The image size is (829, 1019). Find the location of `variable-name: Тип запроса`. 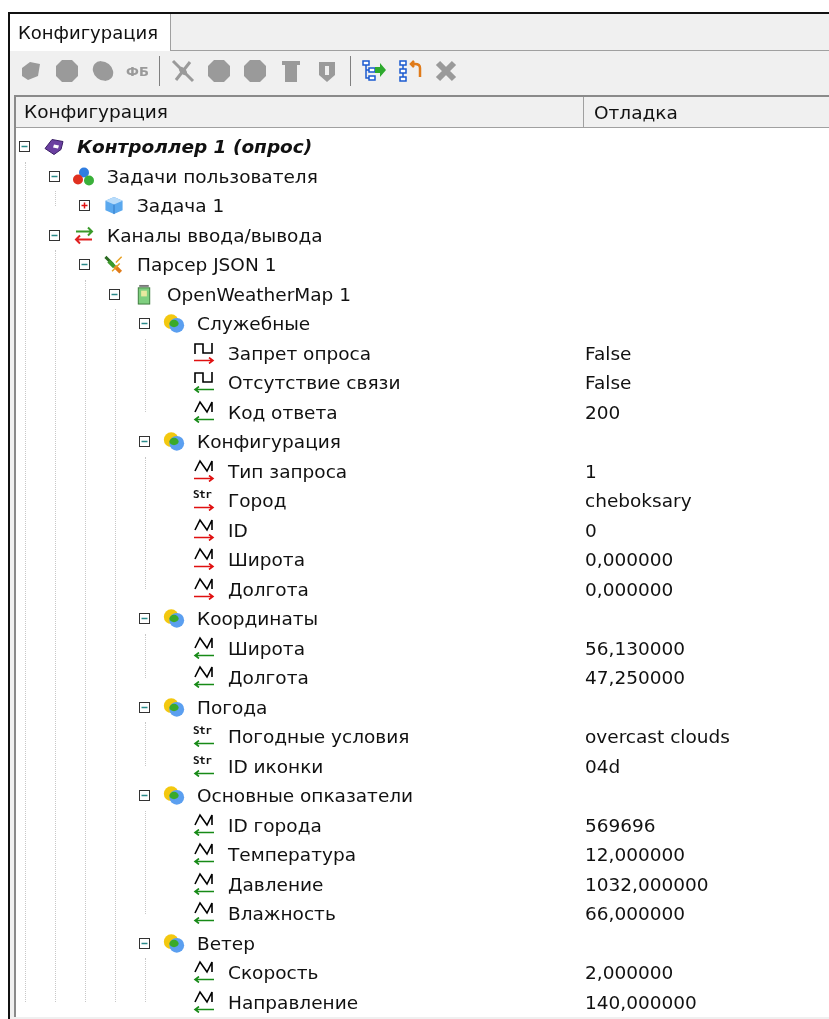

variable-name: Тип запроса is located at coordinates (288, 471).